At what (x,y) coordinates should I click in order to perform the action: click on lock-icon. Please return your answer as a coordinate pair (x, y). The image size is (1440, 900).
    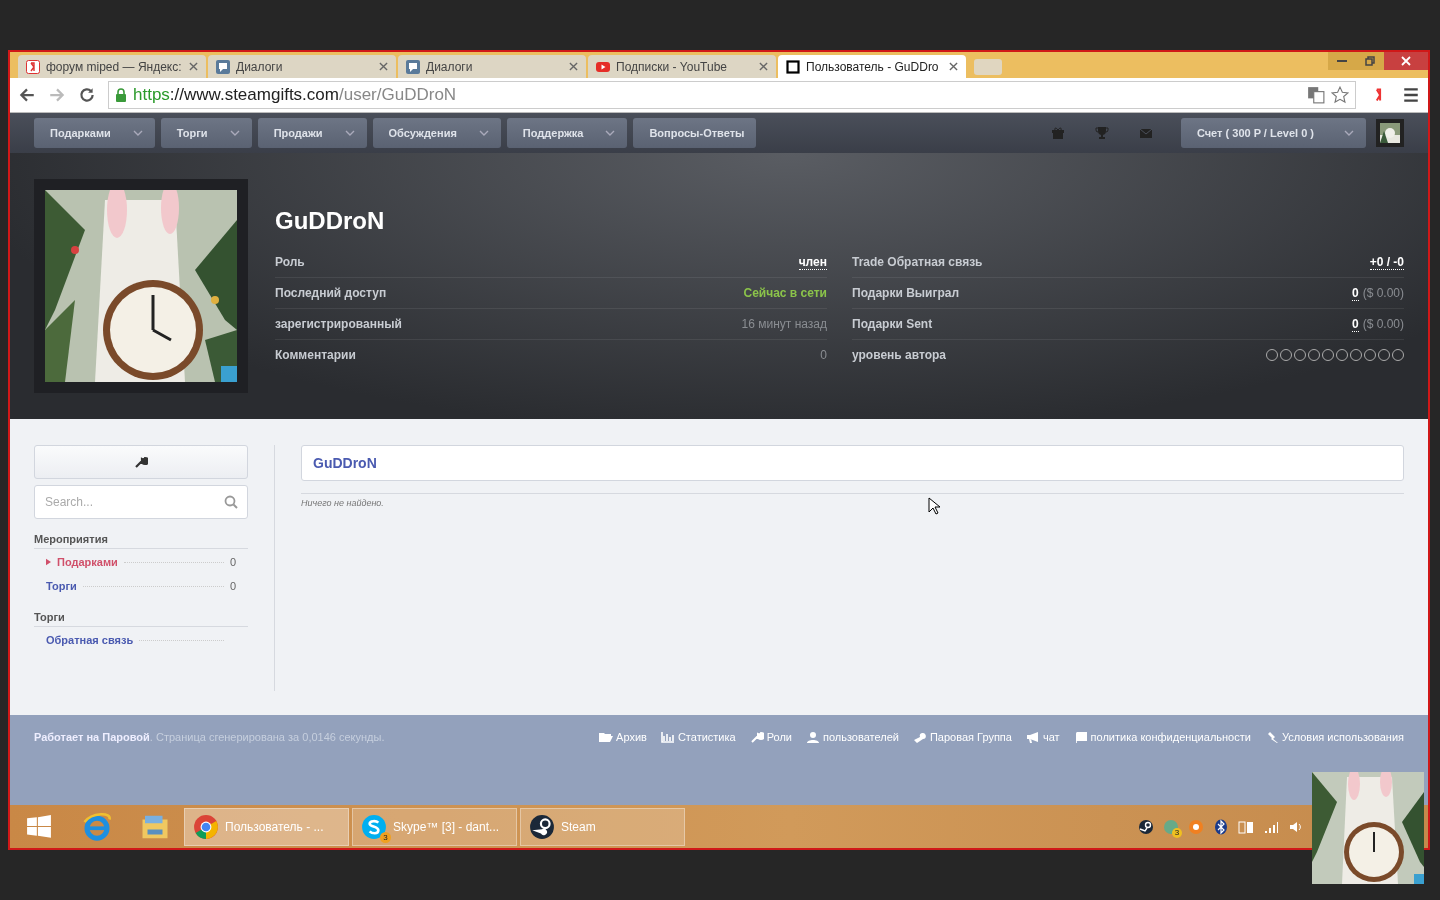
    Looking at the image, I should click on (121, 95).